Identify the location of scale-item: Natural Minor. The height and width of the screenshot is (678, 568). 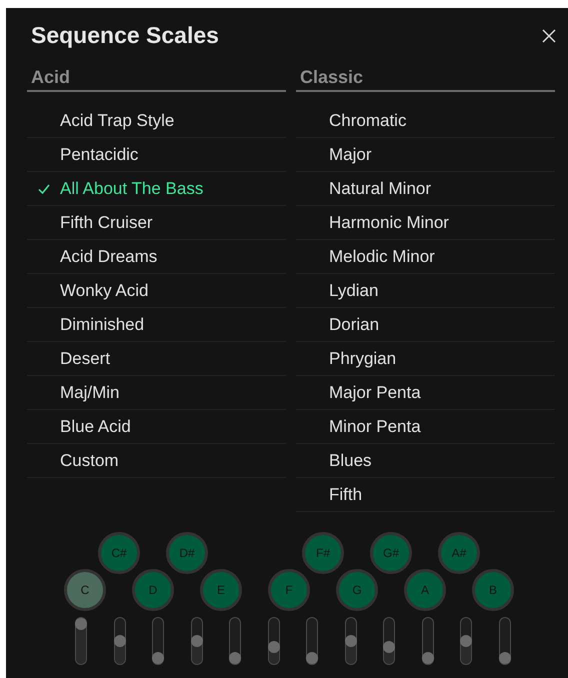
(425, 189).